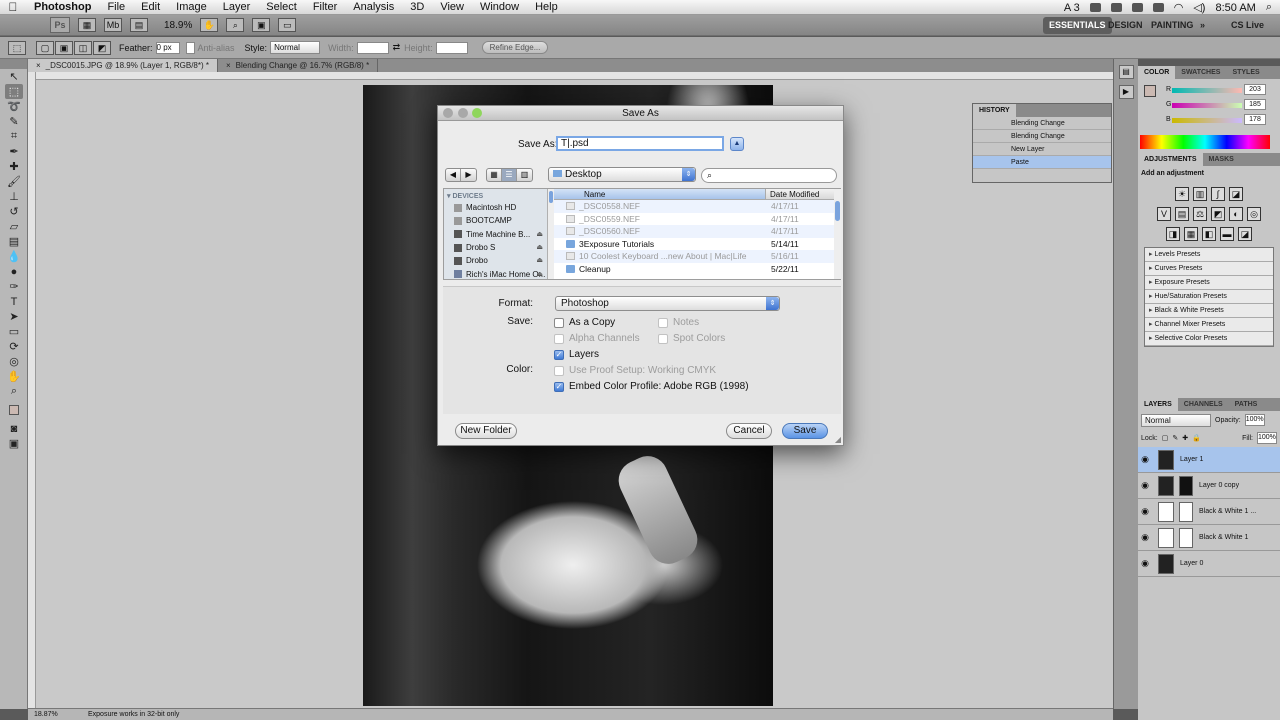 This screenshot has height=720, width=1280. What do you see at coordinates (495, 220) in the screenshot?
I see `sidebar-item-device: BOOTCAMP` at bounding box center [495, 220].